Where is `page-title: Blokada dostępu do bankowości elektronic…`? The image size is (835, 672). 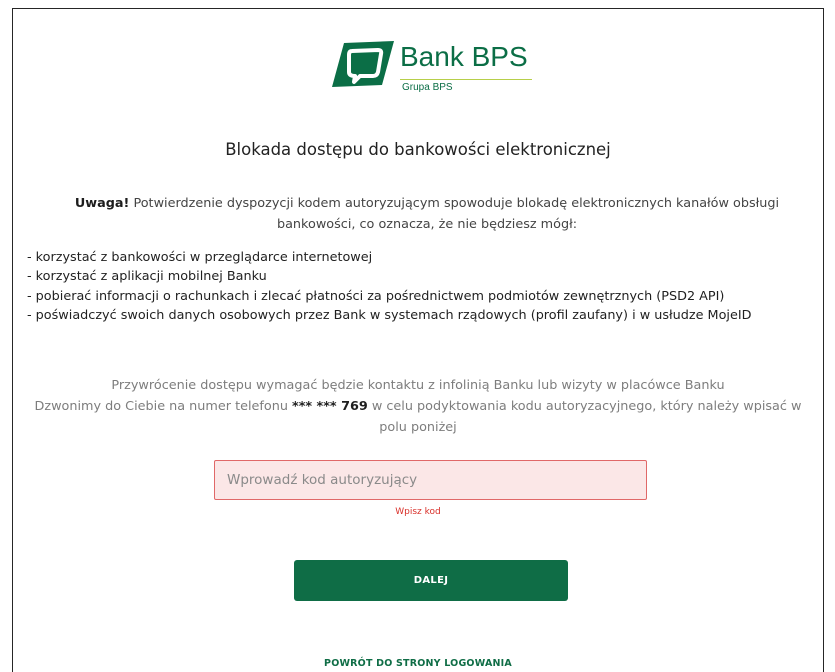 page-title: Blokada dostępu do bankowości elektronic… is located at coordinates (418, 149).